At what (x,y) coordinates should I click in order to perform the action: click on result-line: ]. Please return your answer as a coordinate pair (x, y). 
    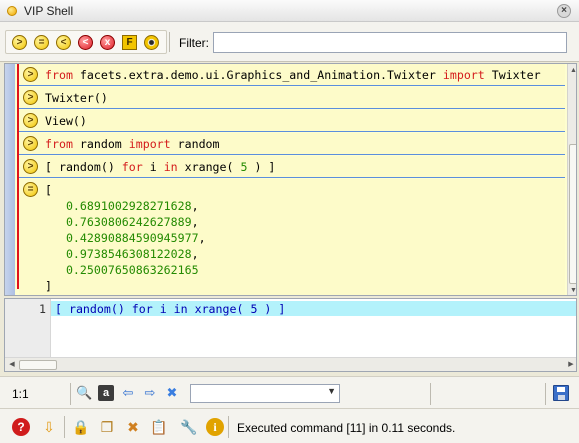
    Looking at the image, I should click on (48, 286).